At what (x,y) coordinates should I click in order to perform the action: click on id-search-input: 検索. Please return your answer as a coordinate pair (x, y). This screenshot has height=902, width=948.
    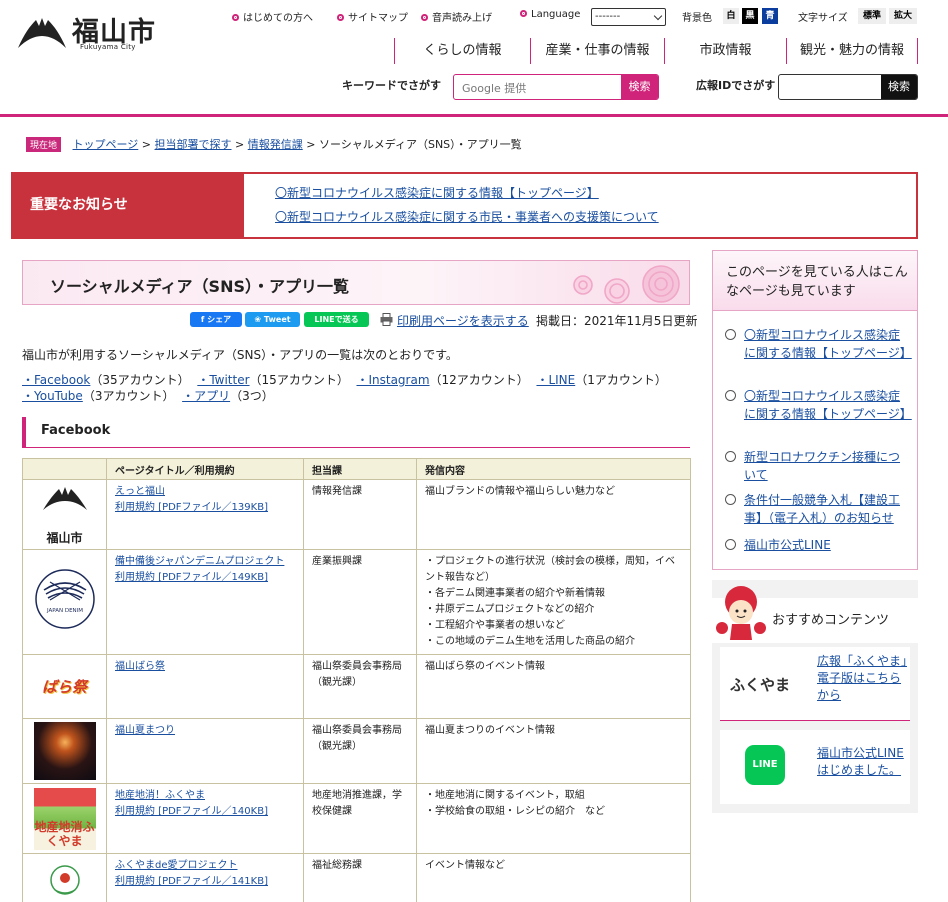
    Looking at the image, I should click on (848, 87).